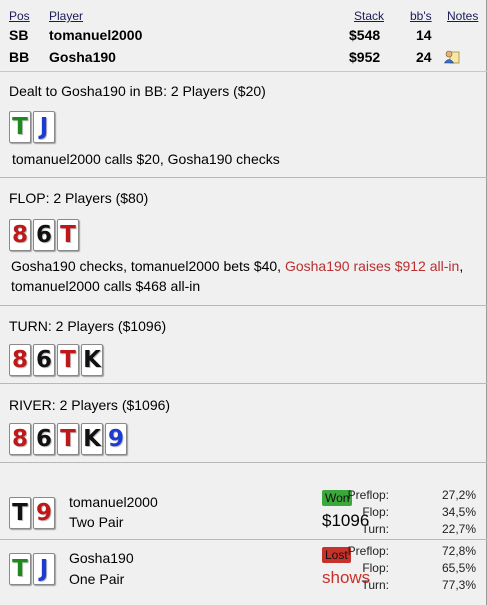  What do you see at coordinates (66, 16) in the screenshot?
I see `header-player: Player` at bounding box center [66, 16].